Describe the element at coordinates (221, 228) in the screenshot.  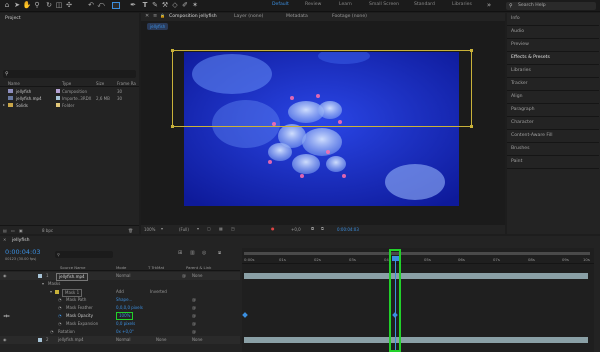
I see `transparency-grid-icon: ▦` at that location.